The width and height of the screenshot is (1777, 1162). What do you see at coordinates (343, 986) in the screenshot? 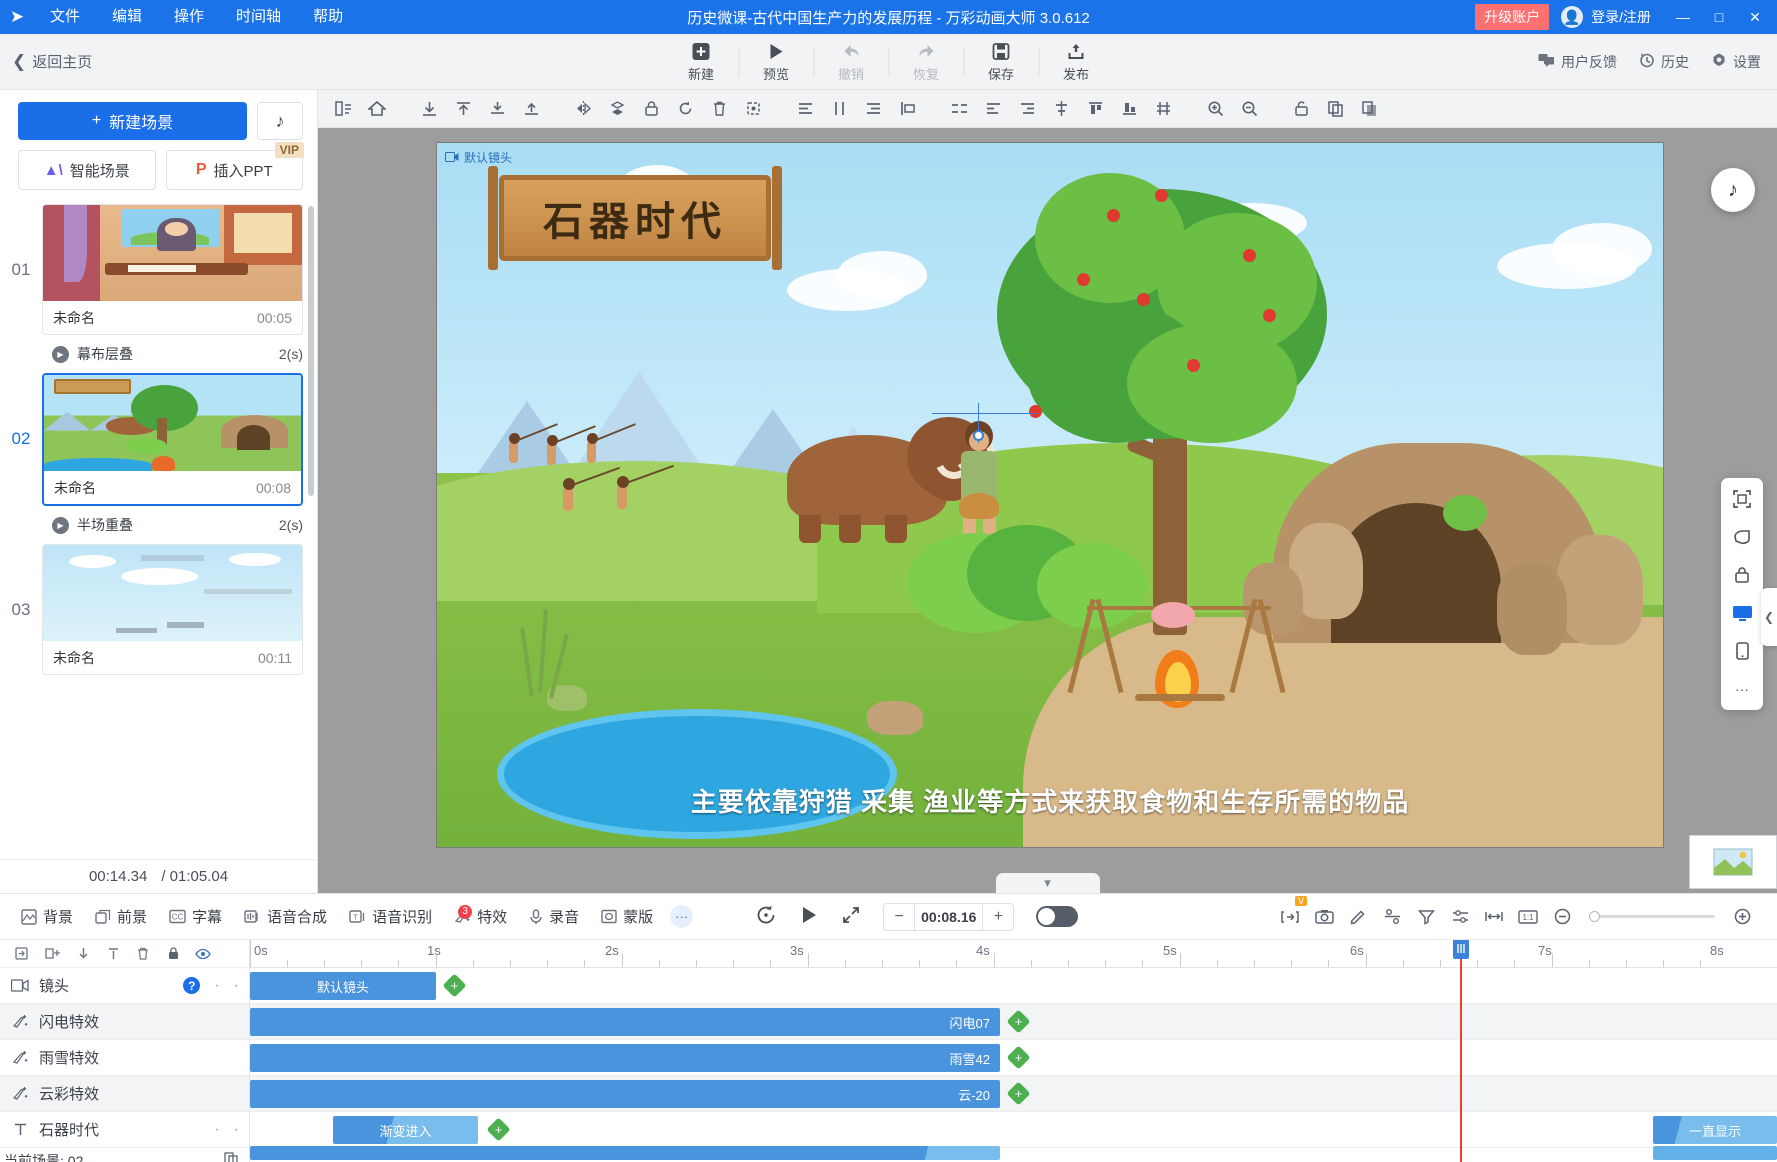
I see `clip-camera: 默认镜头` at bounding box center [343, 986].